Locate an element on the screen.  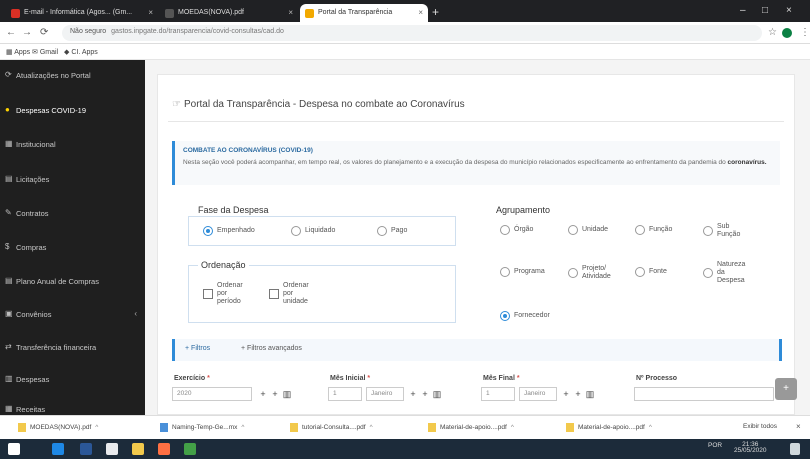
sidebar-item-despesas: ▥ Despesas is located at coordinates (72, 379).